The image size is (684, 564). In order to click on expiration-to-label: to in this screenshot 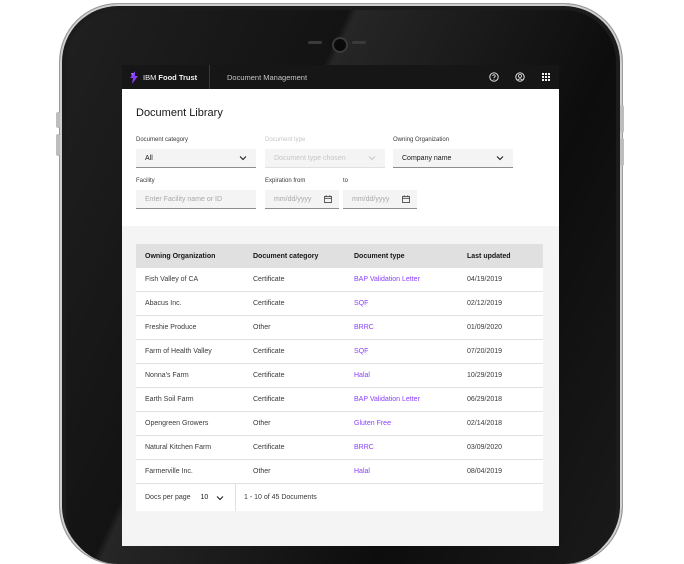, I will do `click(346, 181)`.